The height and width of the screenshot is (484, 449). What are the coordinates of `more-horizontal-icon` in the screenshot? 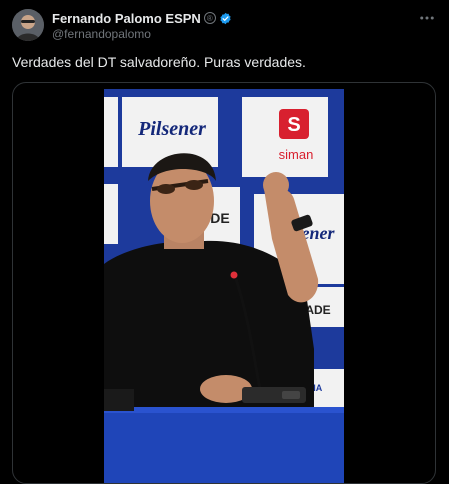 It's located at (427, 18).